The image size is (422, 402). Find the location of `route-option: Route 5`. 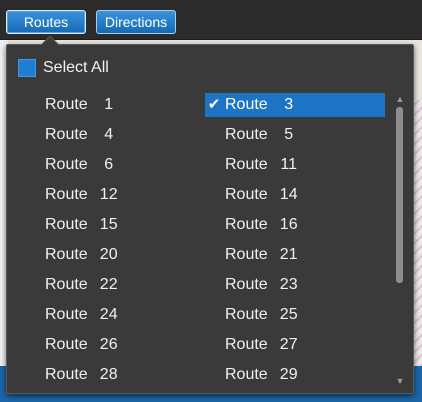

route-option: Route 5 is located at coordinates (295, 135).